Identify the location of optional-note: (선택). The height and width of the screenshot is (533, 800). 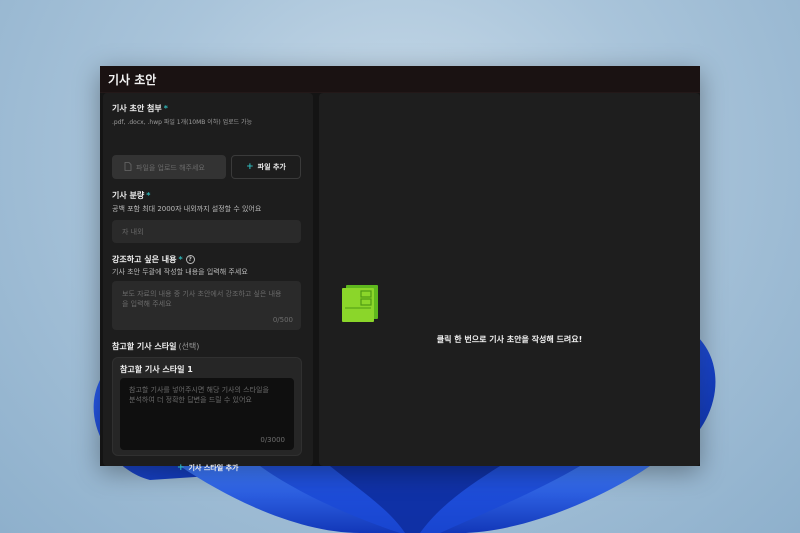
(189, 346).